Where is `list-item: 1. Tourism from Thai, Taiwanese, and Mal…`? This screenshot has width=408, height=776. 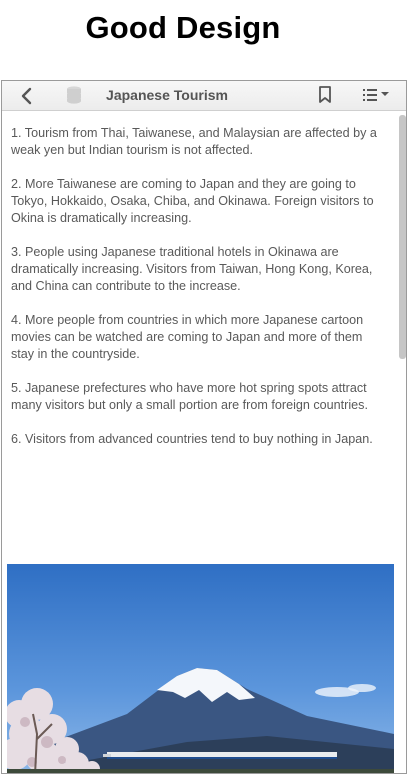
list-item: 1. Tourism from Thai, Taiwanese, and Mal… is located at coordinates (194, 141).